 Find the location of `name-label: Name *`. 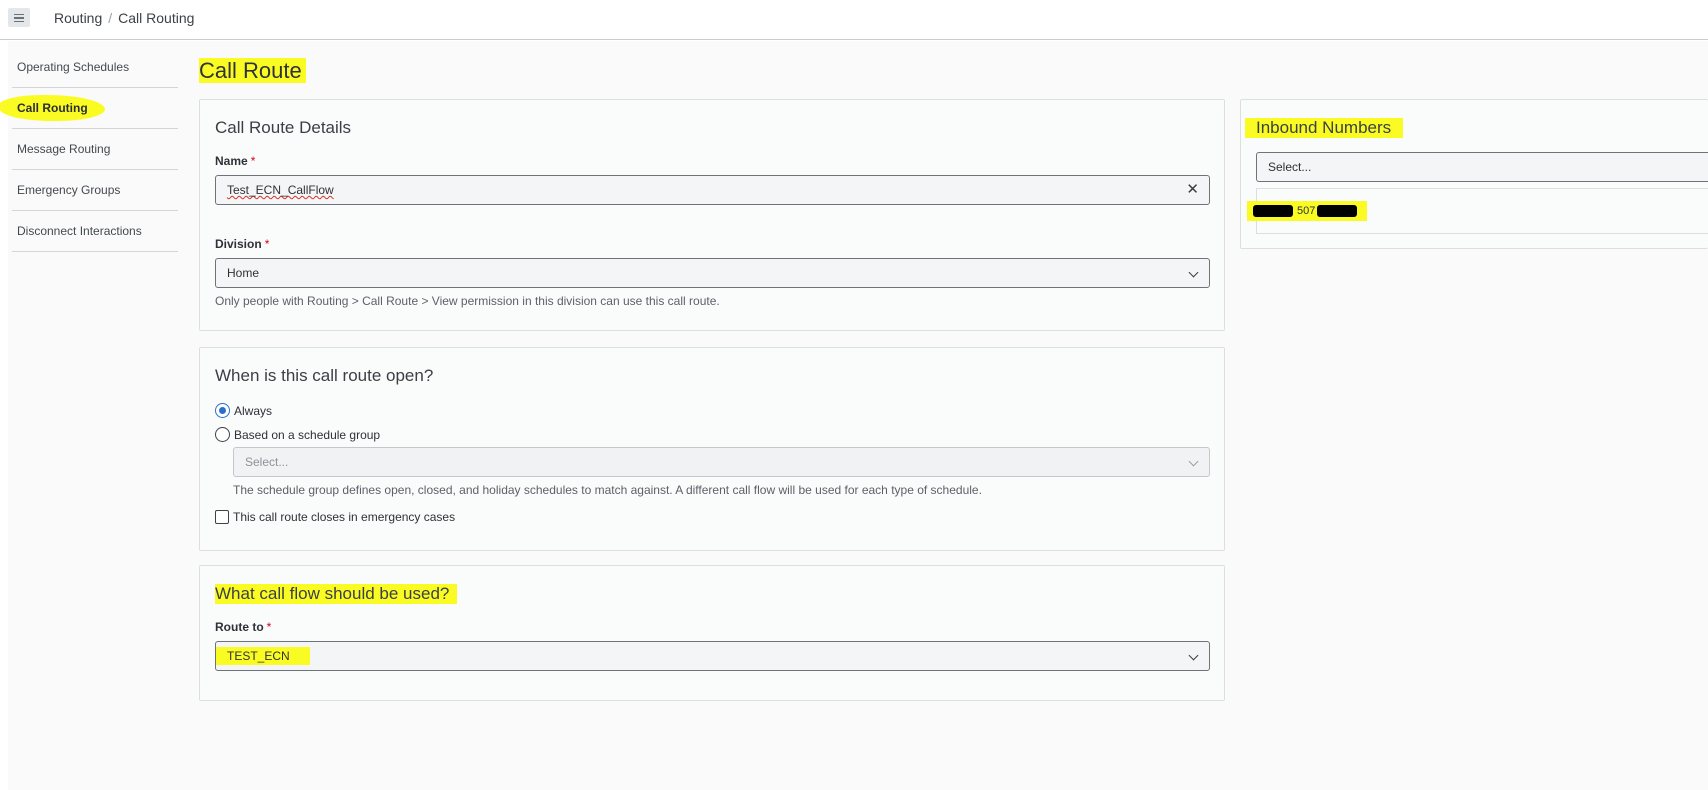

name-label: Name * is located at coordinates (235, 161).